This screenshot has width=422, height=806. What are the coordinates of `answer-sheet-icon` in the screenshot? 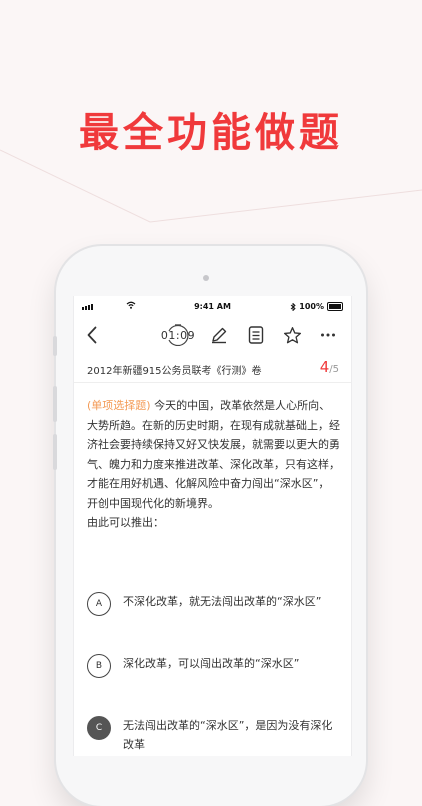 It's located at (256, 335).